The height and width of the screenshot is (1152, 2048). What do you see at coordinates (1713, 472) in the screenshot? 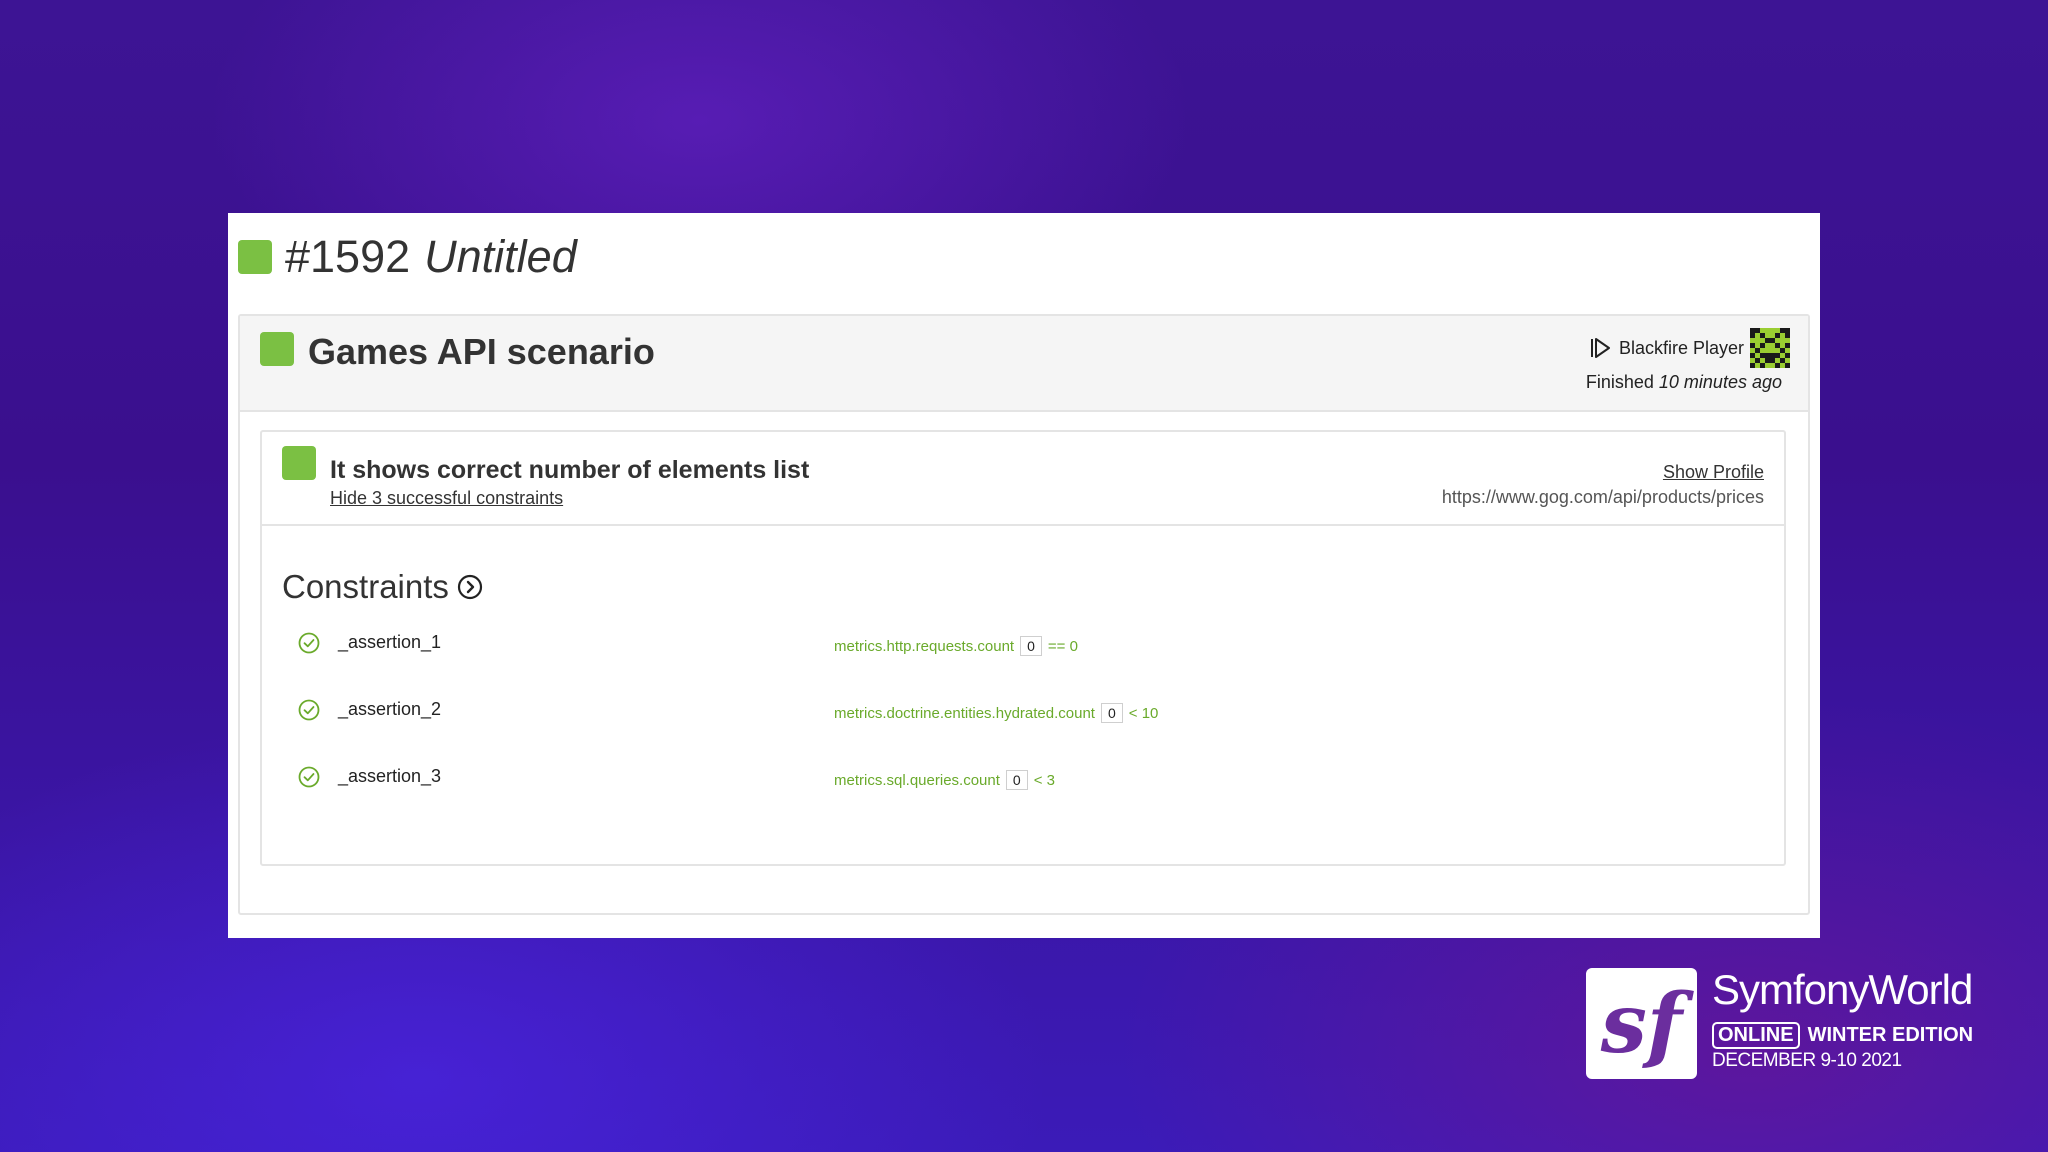
I see `show-profile-link: Show Profile` at bounding box center [1713, 472].